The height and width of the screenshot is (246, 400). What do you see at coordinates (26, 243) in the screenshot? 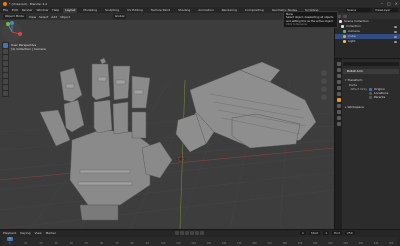
I see `timeline-tick-label: 10` at bounding box center [26, 243].